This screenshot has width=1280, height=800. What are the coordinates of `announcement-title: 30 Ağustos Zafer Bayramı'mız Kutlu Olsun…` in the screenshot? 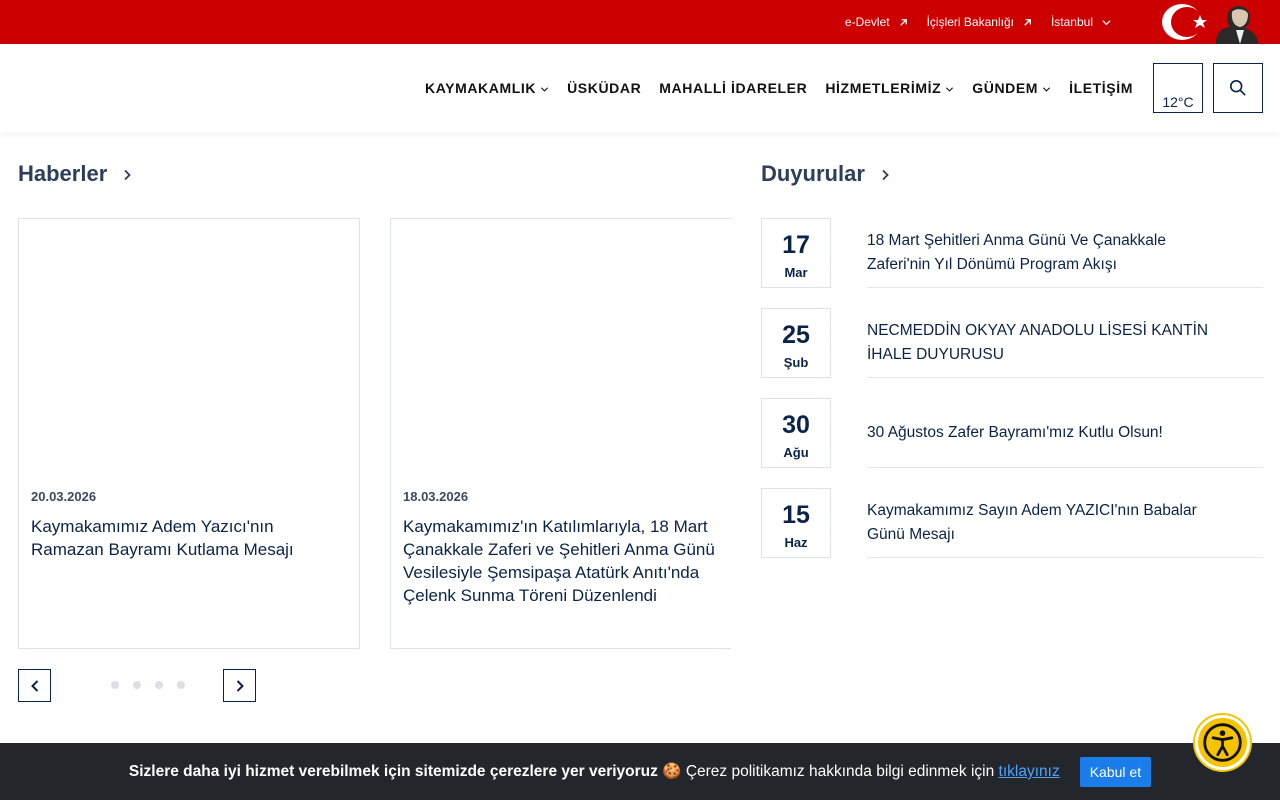 It's located at (1065, 433).